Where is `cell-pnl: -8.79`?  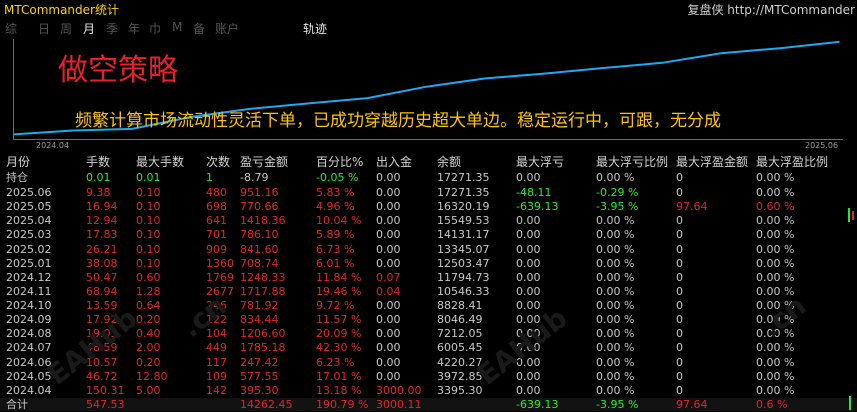 cell-pnl: -8.79 is located at coordinates (254, 177).